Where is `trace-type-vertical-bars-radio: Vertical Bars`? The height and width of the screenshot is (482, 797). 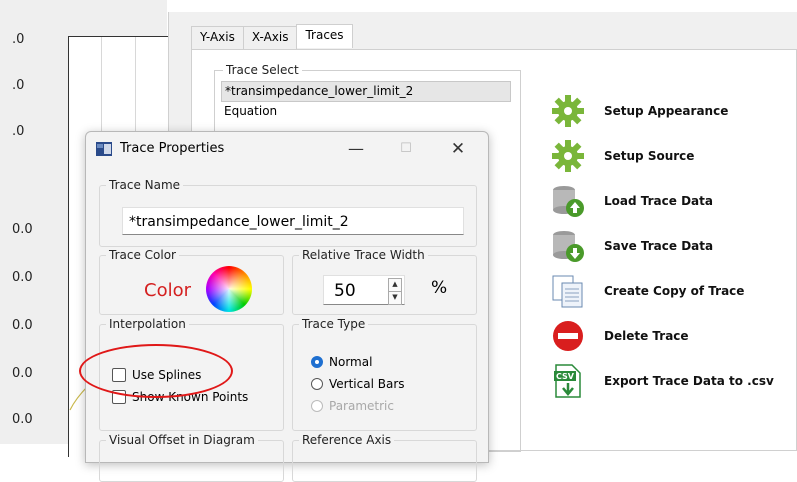 trace-type-vertical-bars-radio: Vertical Bars is located at coordinates (358, 384).